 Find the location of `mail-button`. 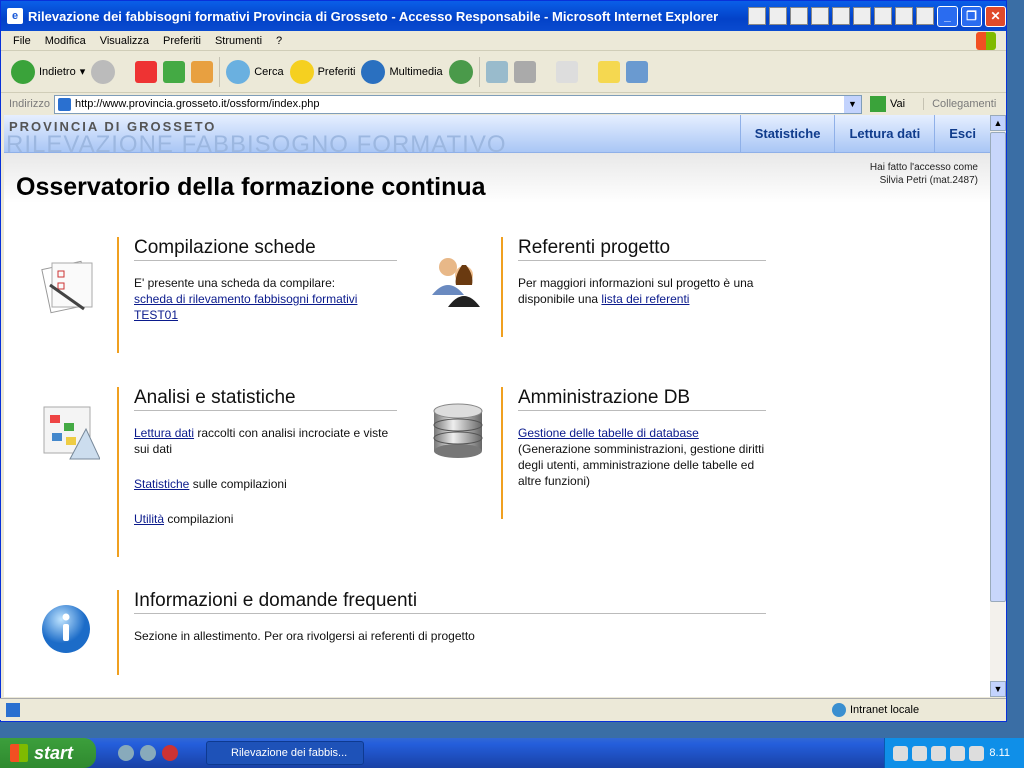

mail-button is located at coordinates (496, 71).